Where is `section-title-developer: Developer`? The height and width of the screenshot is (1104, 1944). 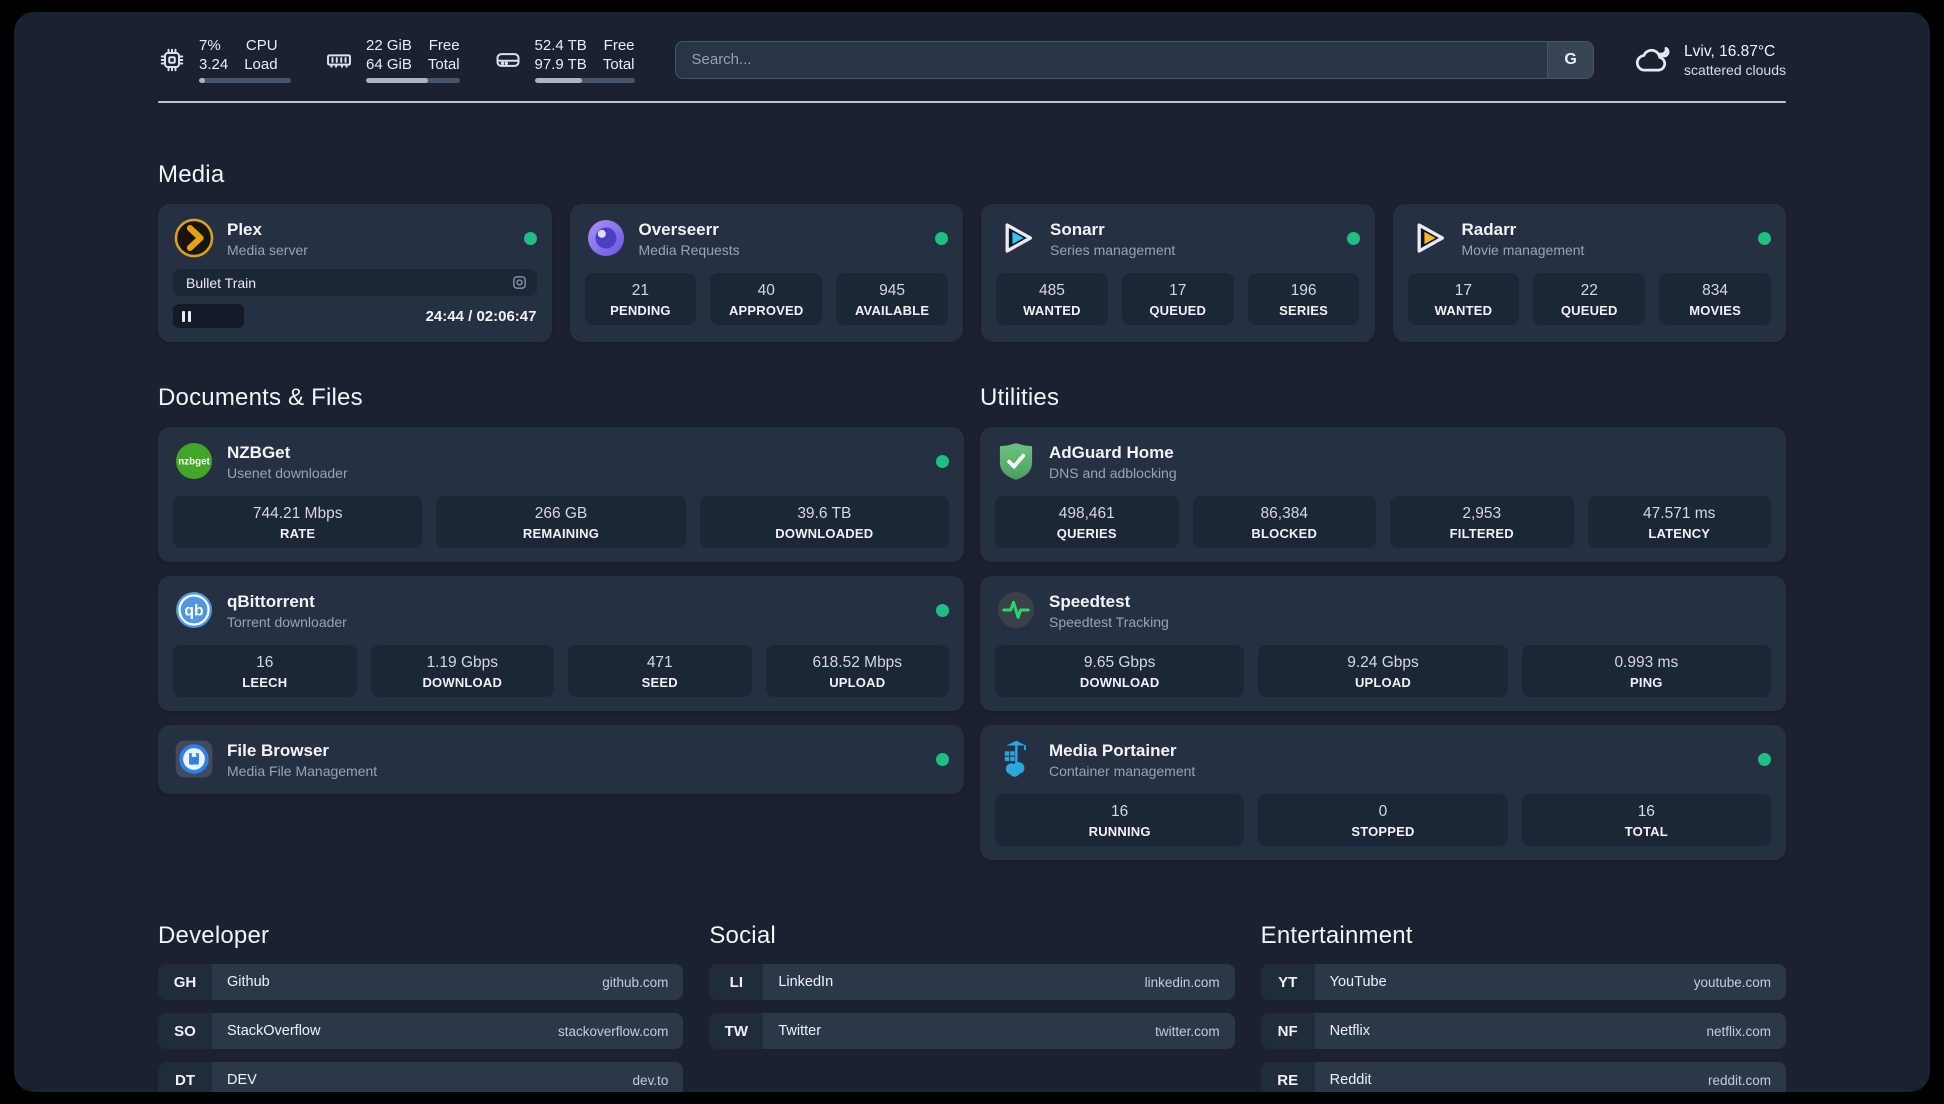
section-title-developer: Developer is located at coordinates (214, 935).